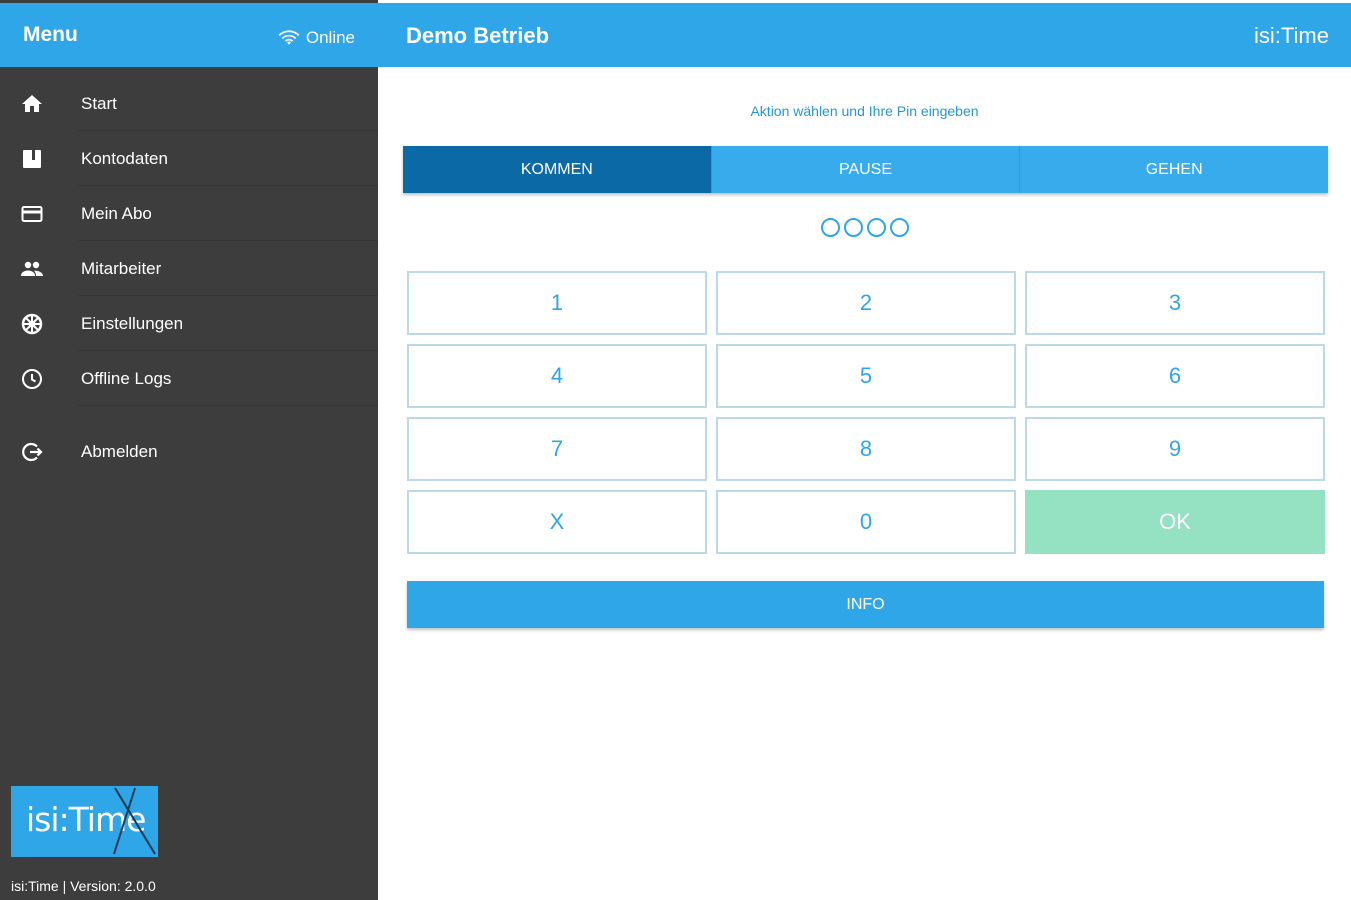 This screenshot has height=900, width=1351. What do you see at coordinates (32, 159) in the screenshot?
I see `book-icon` at bounding box center [32, 159].